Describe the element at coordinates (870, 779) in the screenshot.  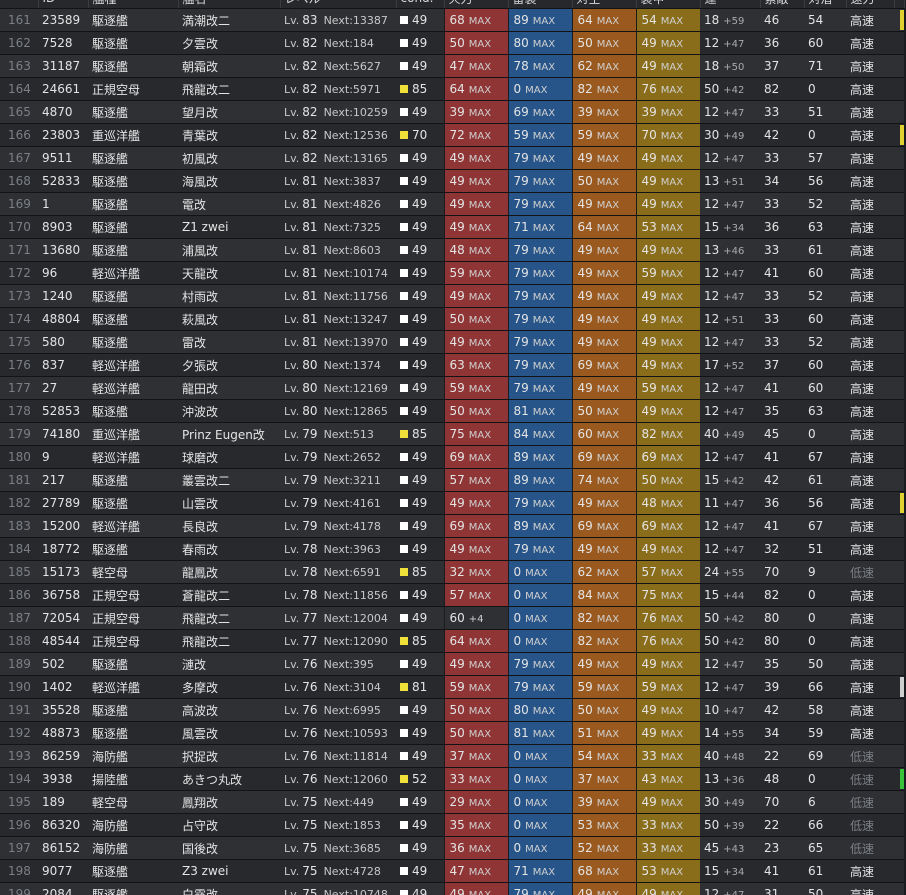
I see `speed-value: 低速` at that location.